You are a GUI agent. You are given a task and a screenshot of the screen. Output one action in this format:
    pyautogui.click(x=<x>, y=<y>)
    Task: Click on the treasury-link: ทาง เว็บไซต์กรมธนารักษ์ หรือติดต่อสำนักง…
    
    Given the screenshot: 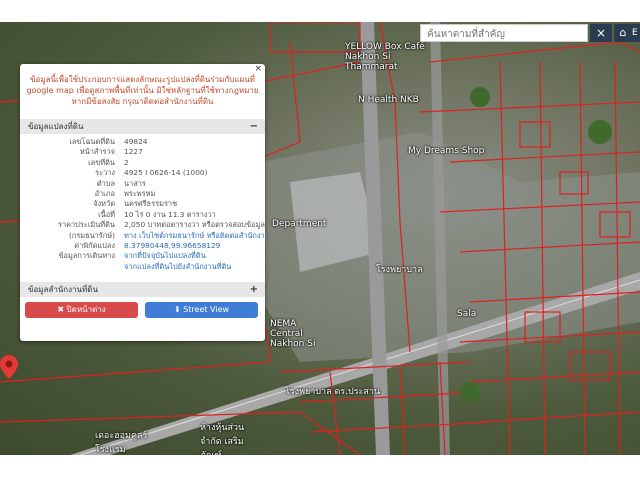 What is the action you would take?
    pyautogui.click(x=194, y=236)
    